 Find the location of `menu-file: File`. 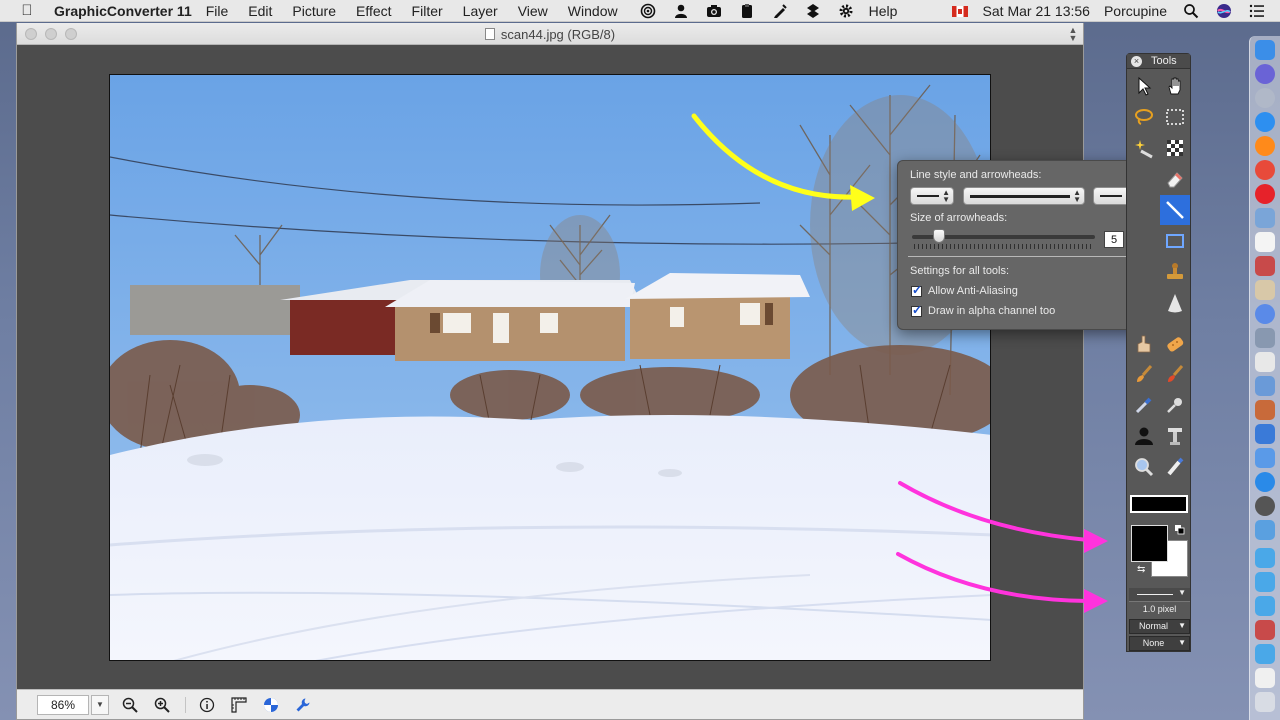

menu-file: File is located at coordinates (217, 11).